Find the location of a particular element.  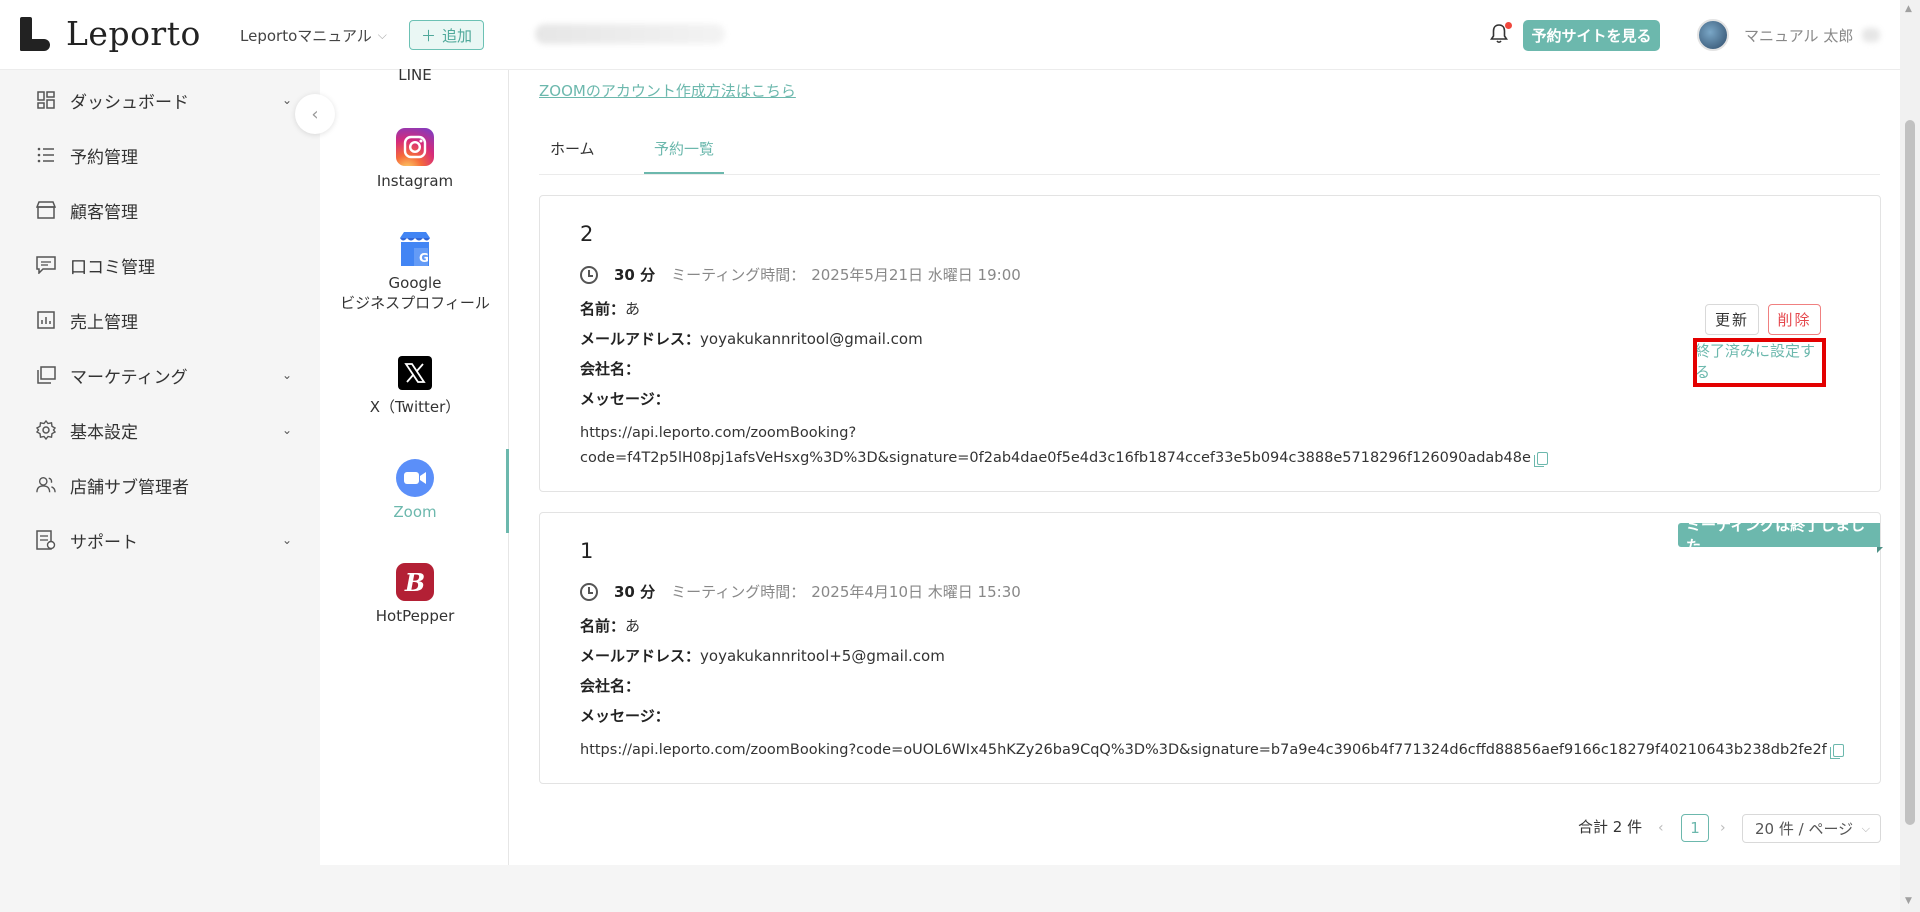

users-icon is located at coordinates (46, 485).